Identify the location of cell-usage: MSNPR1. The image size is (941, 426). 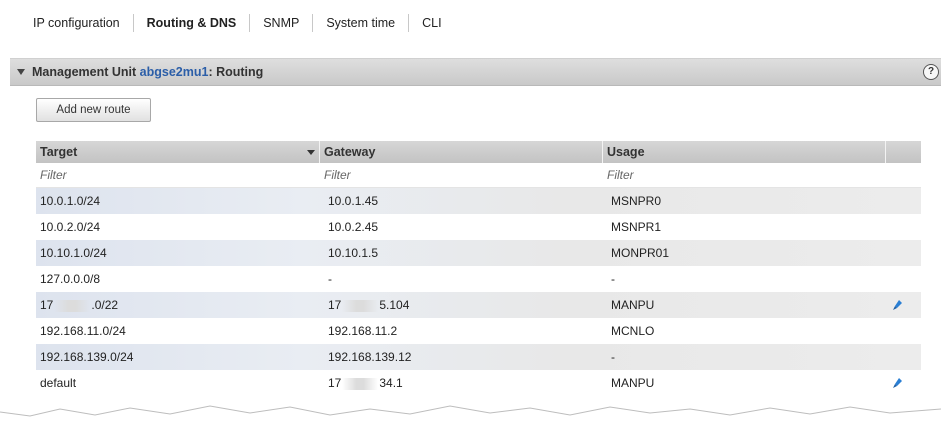
(636, 227).